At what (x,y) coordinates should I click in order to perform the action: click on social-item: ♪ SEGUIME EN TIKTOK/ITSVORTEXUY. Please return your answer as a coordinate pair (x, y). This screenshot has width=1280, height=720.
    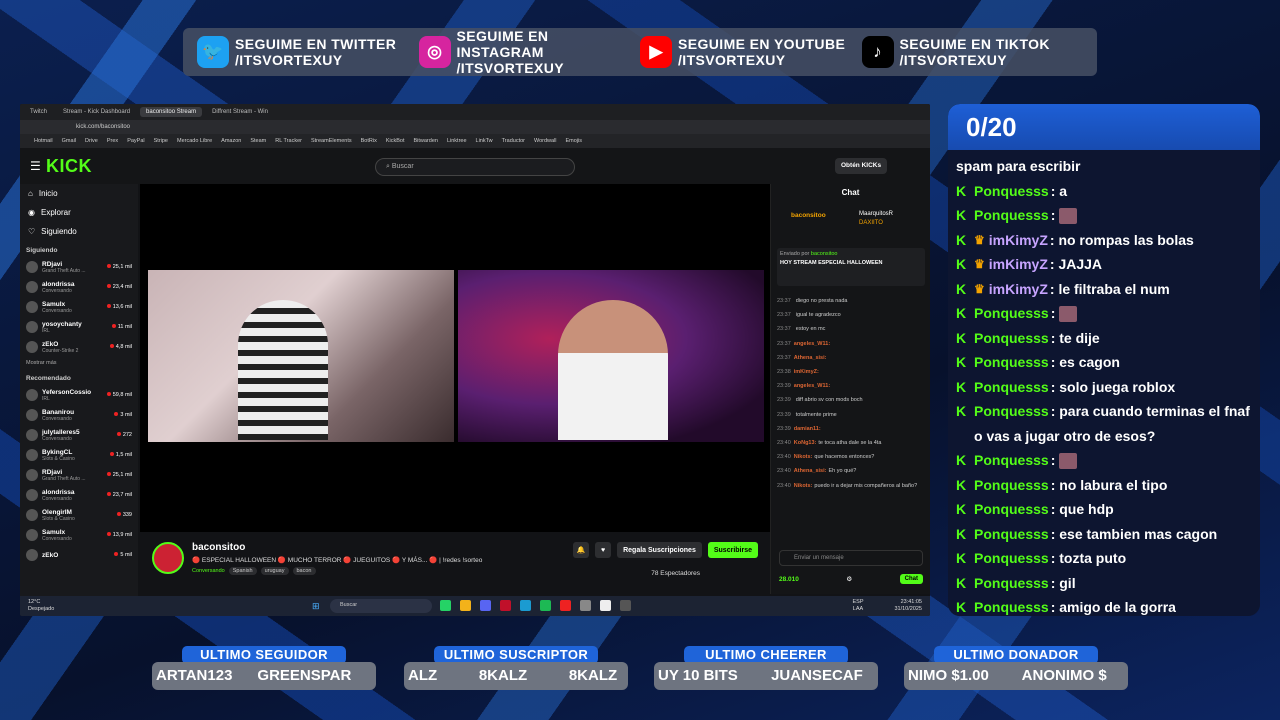
    Looking at the image, I should click on (972, 52).